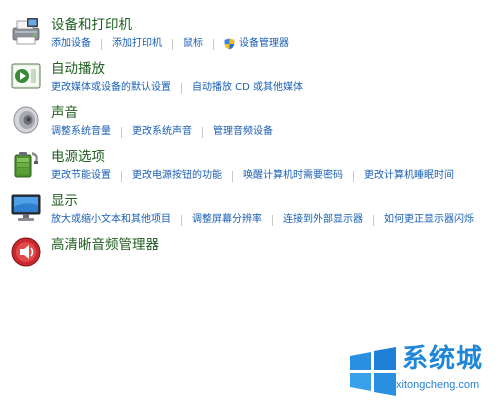  What do you see at coordinates (429, 220) in the screenshot?
I see `flicker-fix-link: 如何更正显示器闪烁` at bounding box center [429, 220].